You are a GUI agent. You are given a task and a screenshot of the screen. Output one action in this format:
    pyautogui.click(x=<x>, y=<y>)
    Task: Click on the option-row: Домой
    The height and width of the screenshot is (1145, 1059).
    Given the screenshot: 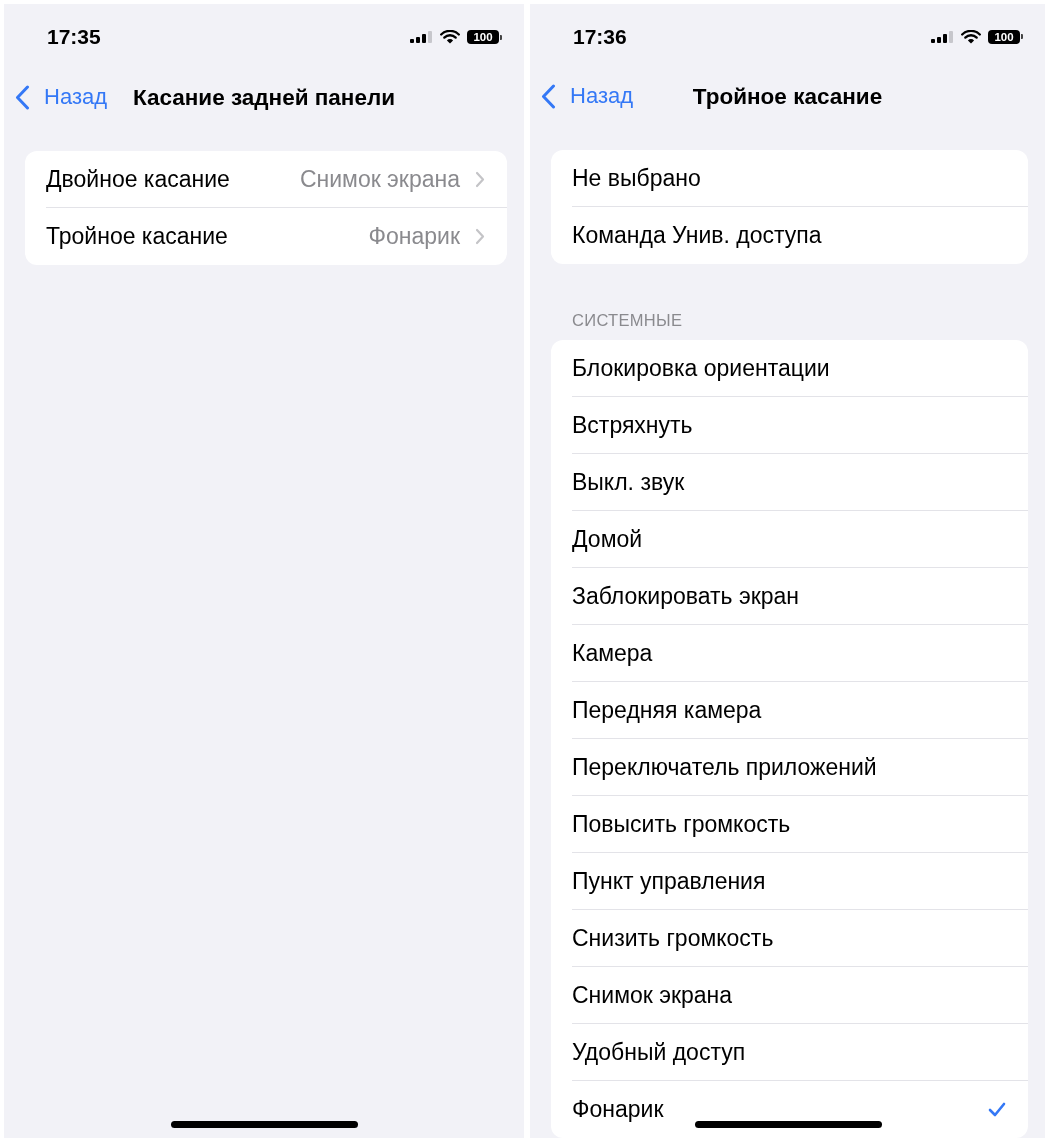 What is the action you would take?
    pyautogui.click(x=789, y=539)
    